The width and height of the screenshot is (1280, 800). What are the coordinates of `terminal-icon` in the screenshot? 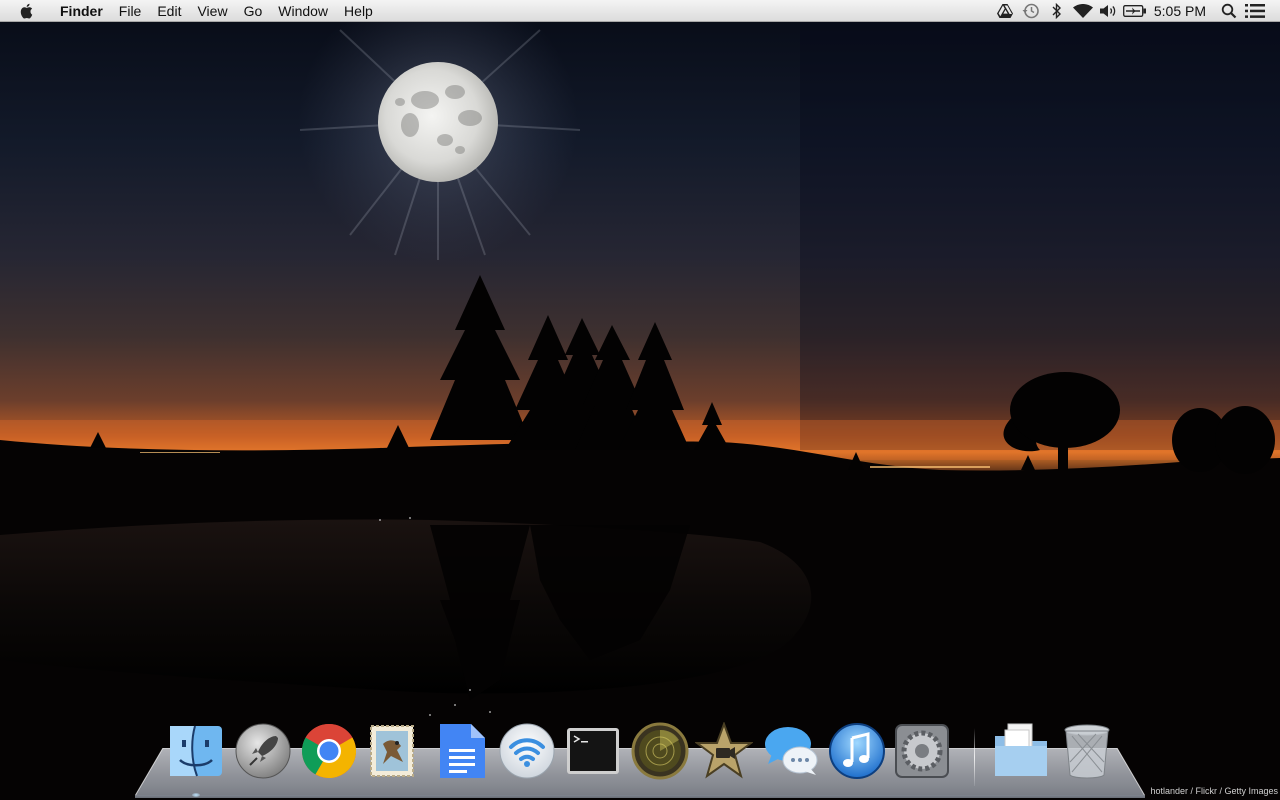 It's located at (593, 751).